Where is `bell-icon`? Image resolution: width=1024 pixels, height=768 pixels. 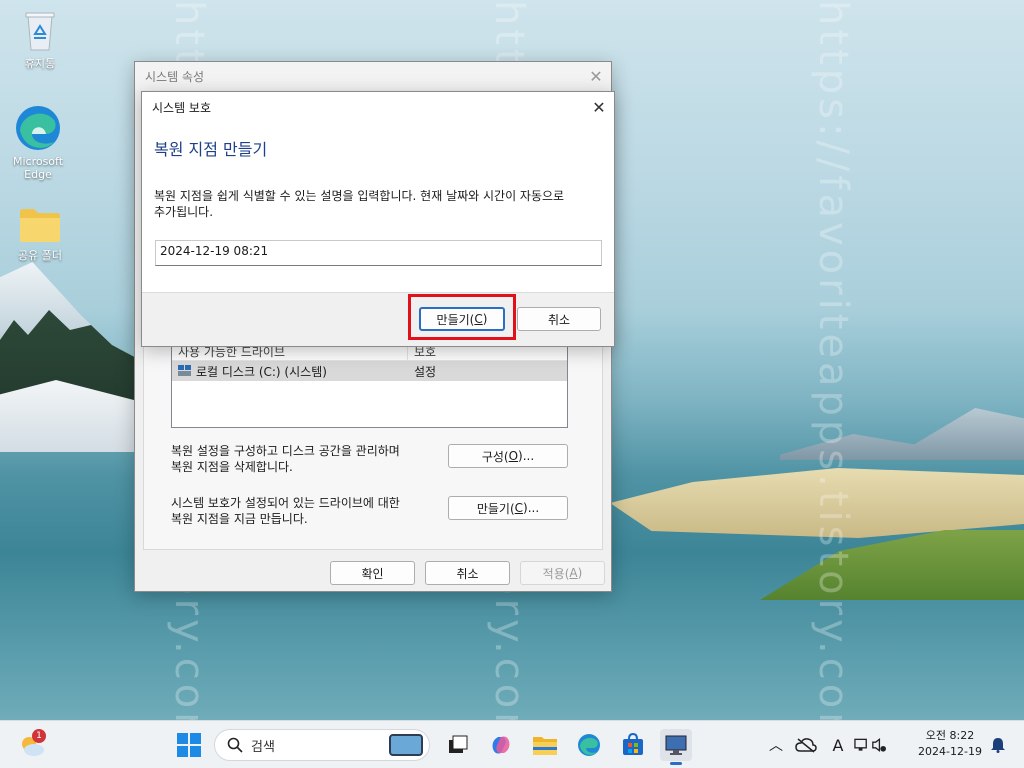
bell-icon is located at coordinates (998, 745).